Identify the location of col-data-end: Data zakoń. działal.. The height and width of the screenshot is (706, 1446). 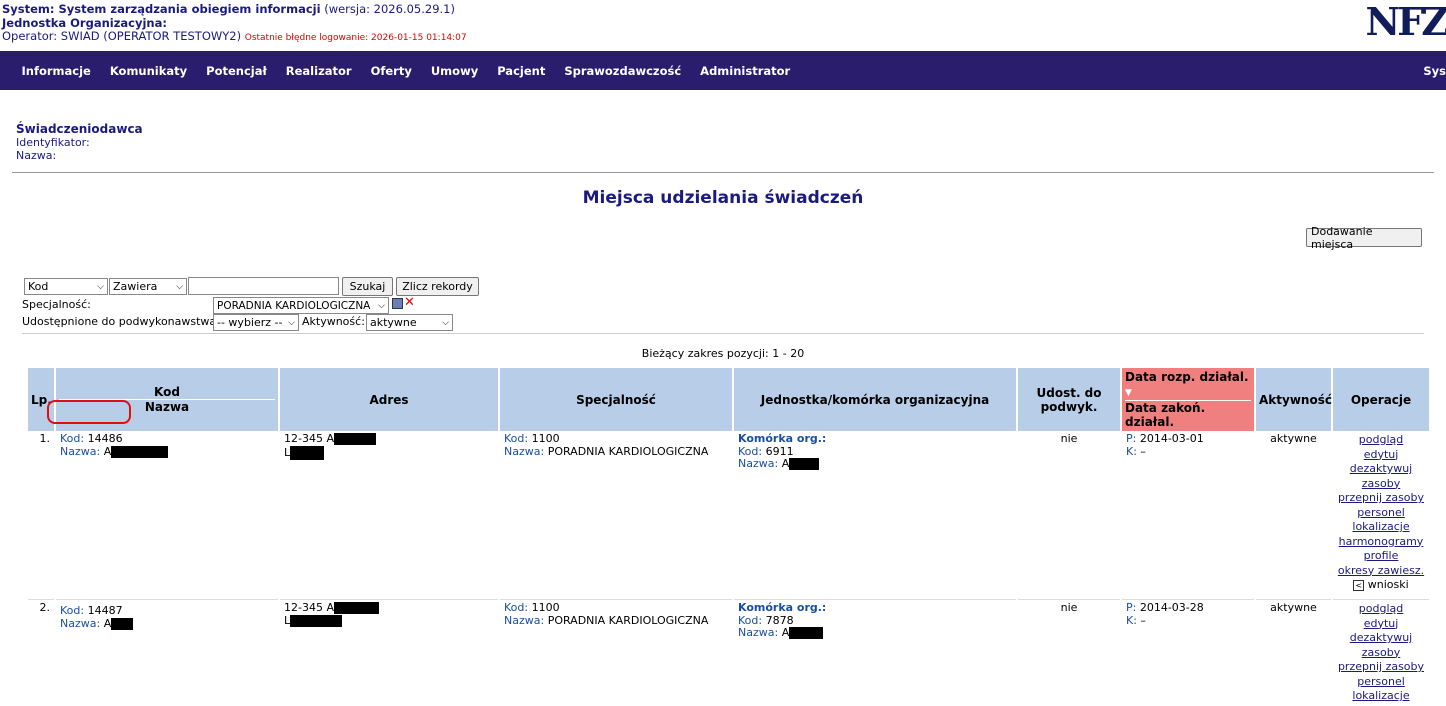
(1188, 414).